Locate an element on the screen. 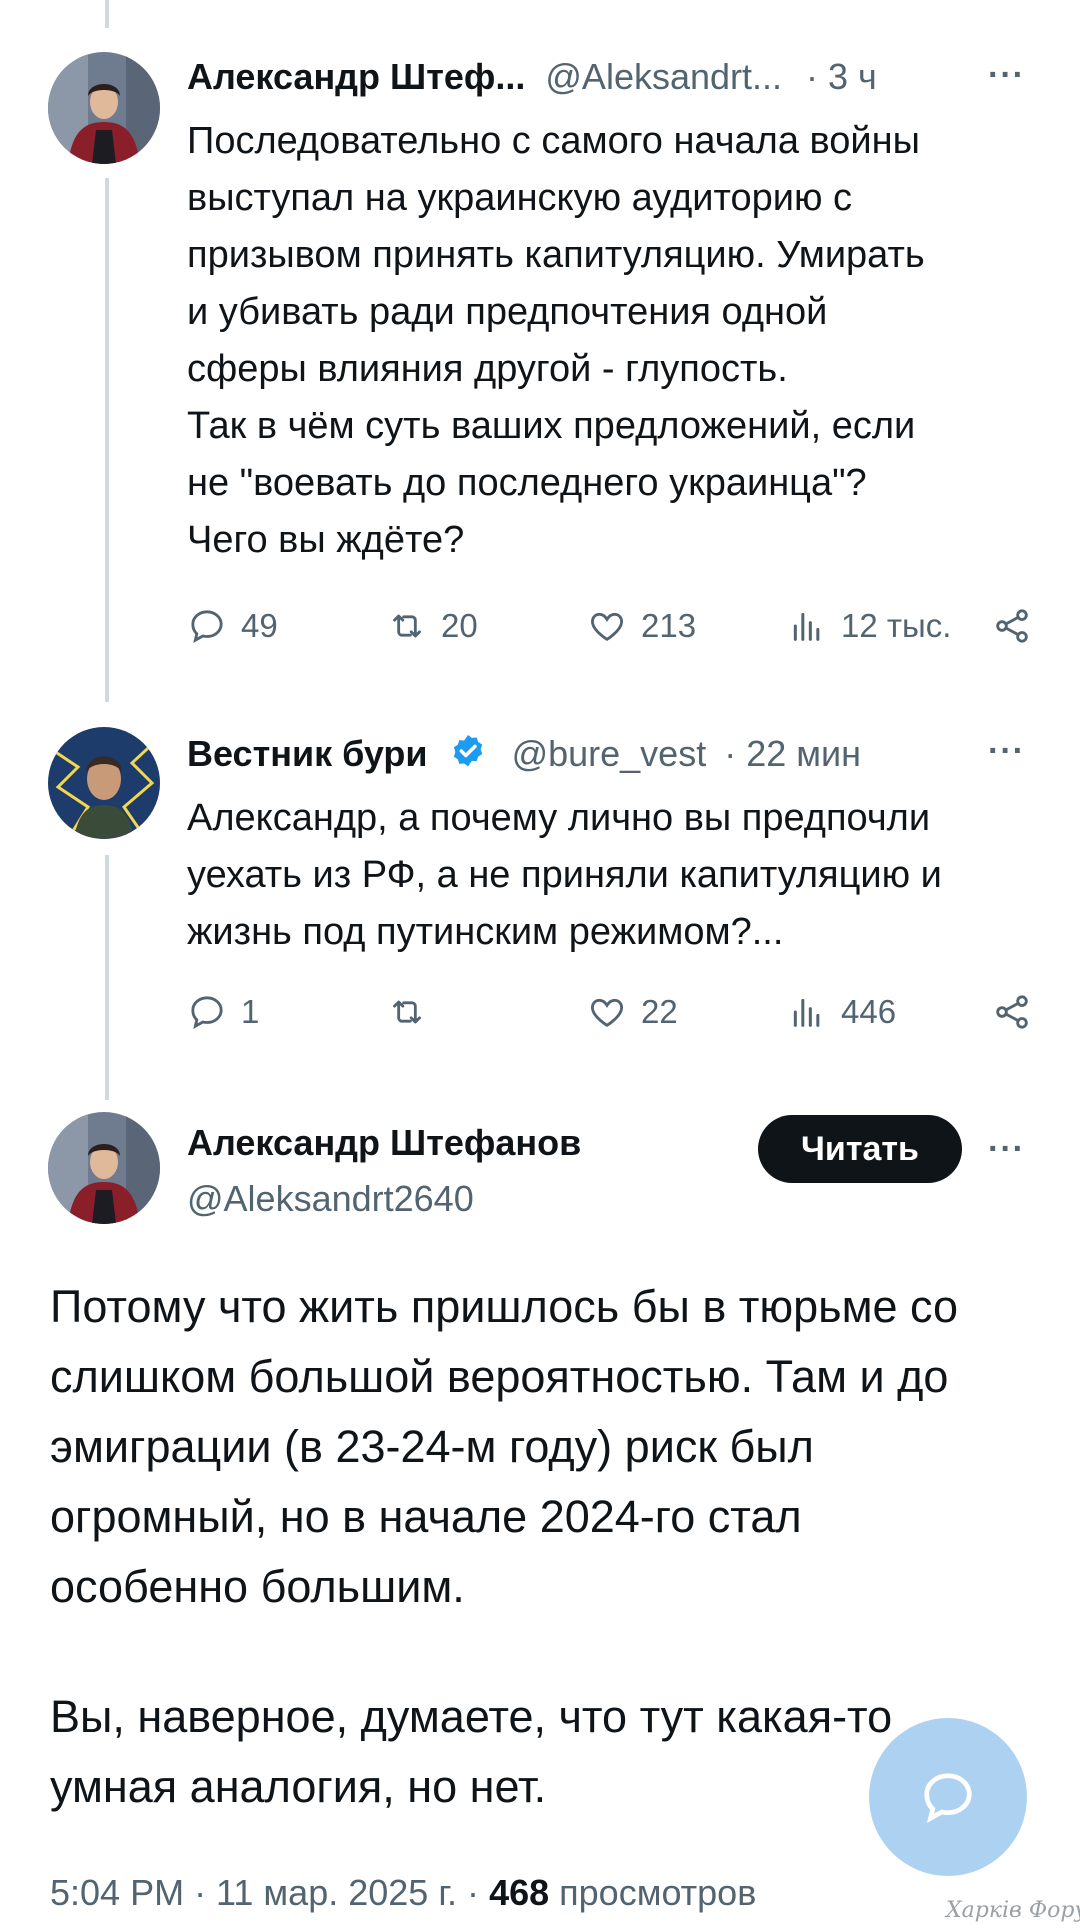 The height and width of the screenshot is (1929, 1080). thread-line-top is located at coordinates (107, 14).